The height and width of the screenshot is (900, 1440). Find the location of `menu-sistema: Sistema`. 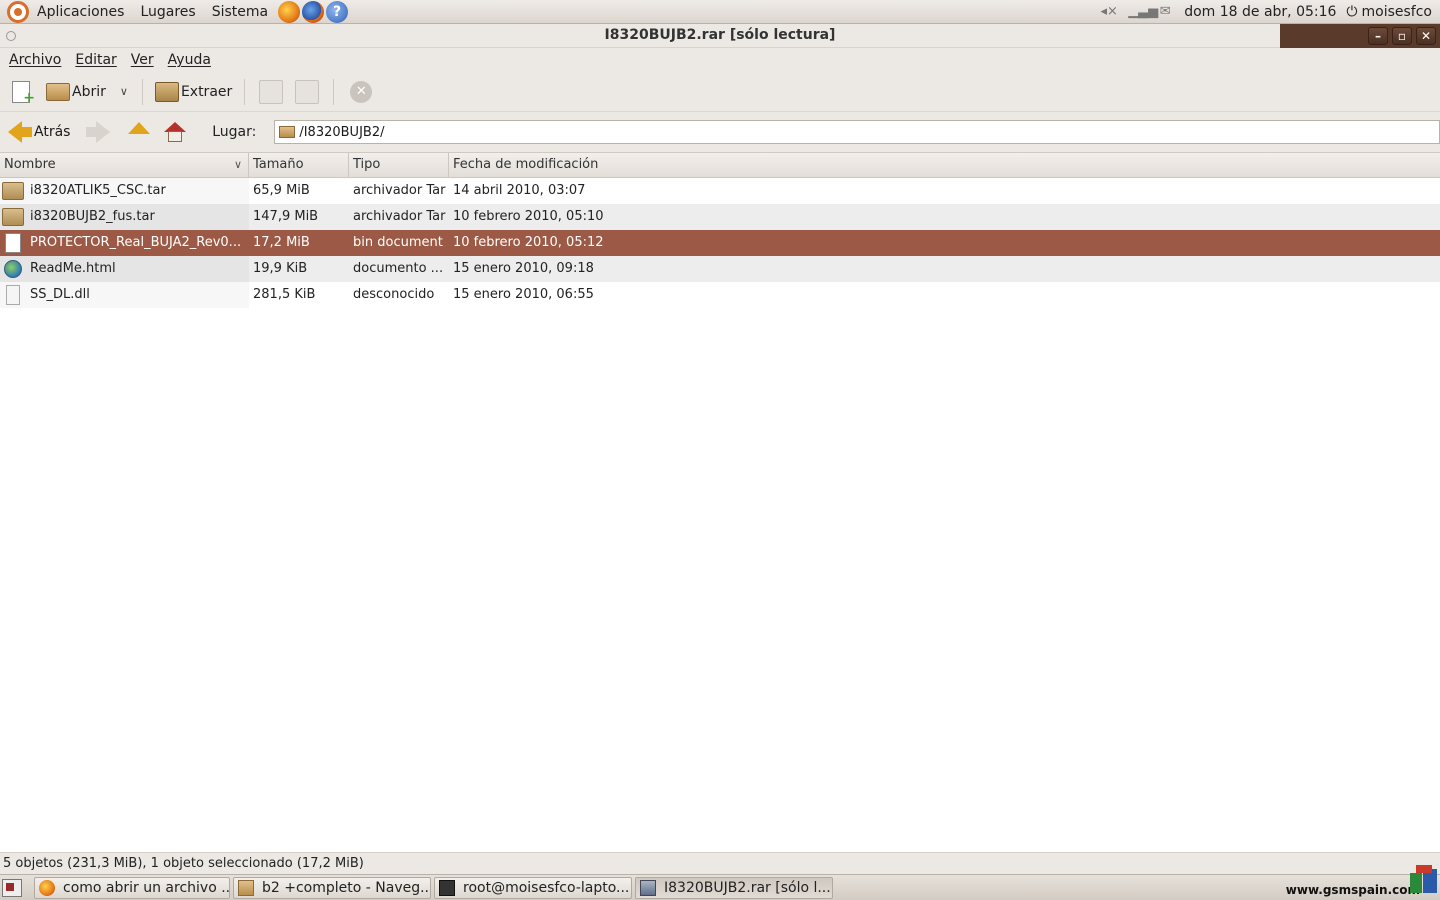

menu-sistema: Sistema is located at coordinates (240, 12).